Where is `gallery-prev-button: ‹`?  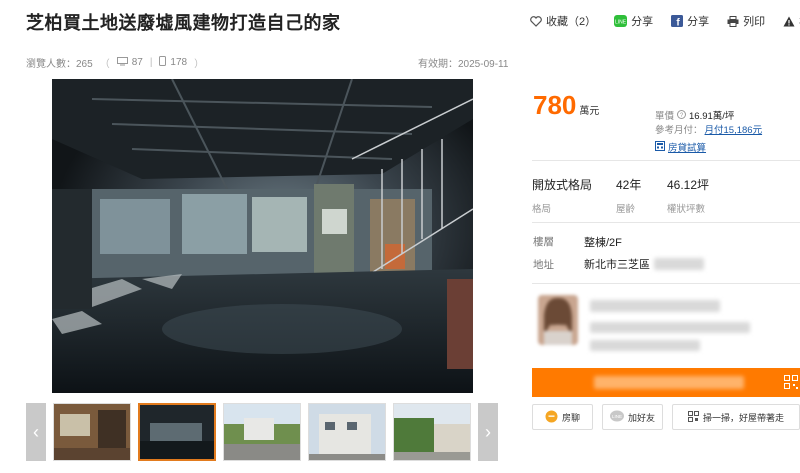 gallery-prev-button: ‹ is located at coordinates (36, 432).